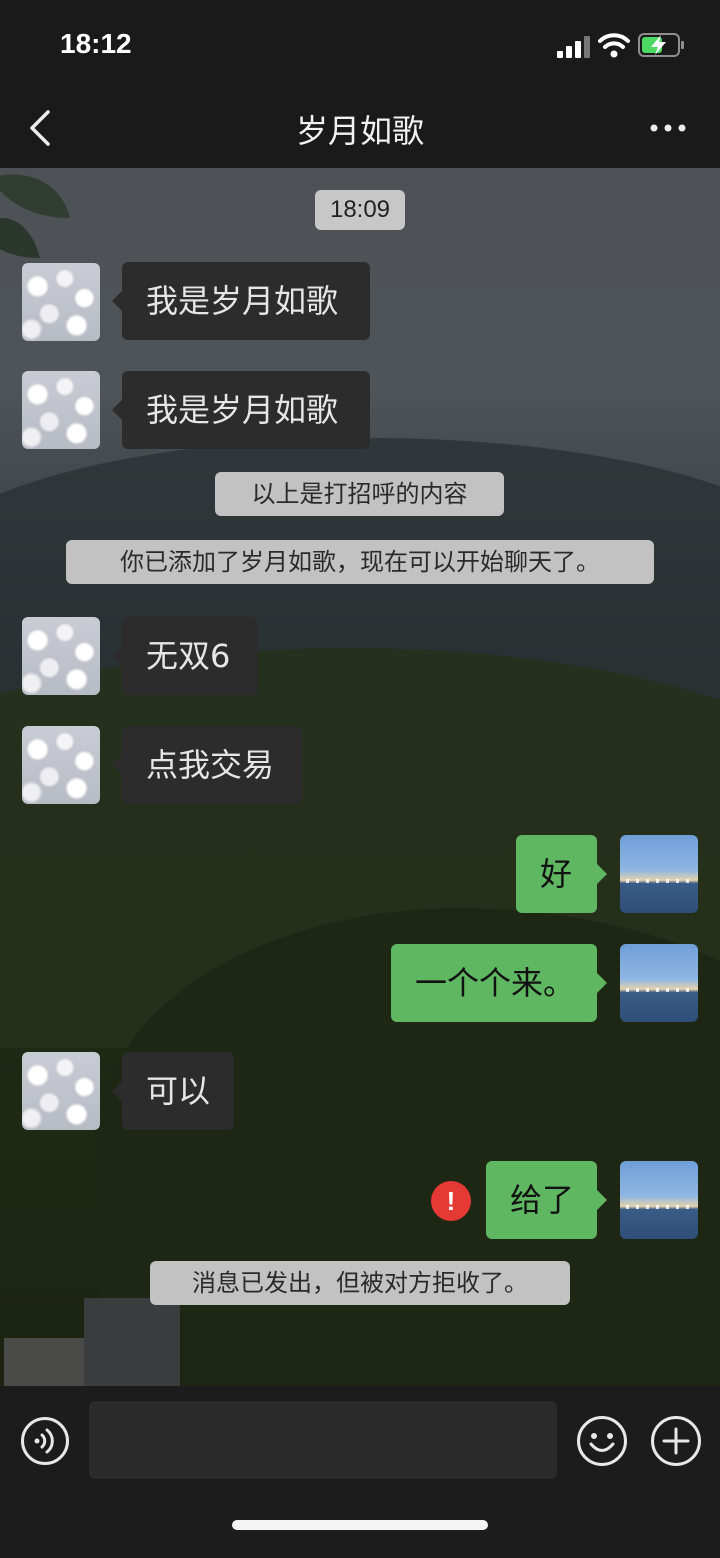 This screenshot has height=1558, width=720. Describe the element at coordinates (614, 45) in the screenshot. I see `wifi-icon` at that location.